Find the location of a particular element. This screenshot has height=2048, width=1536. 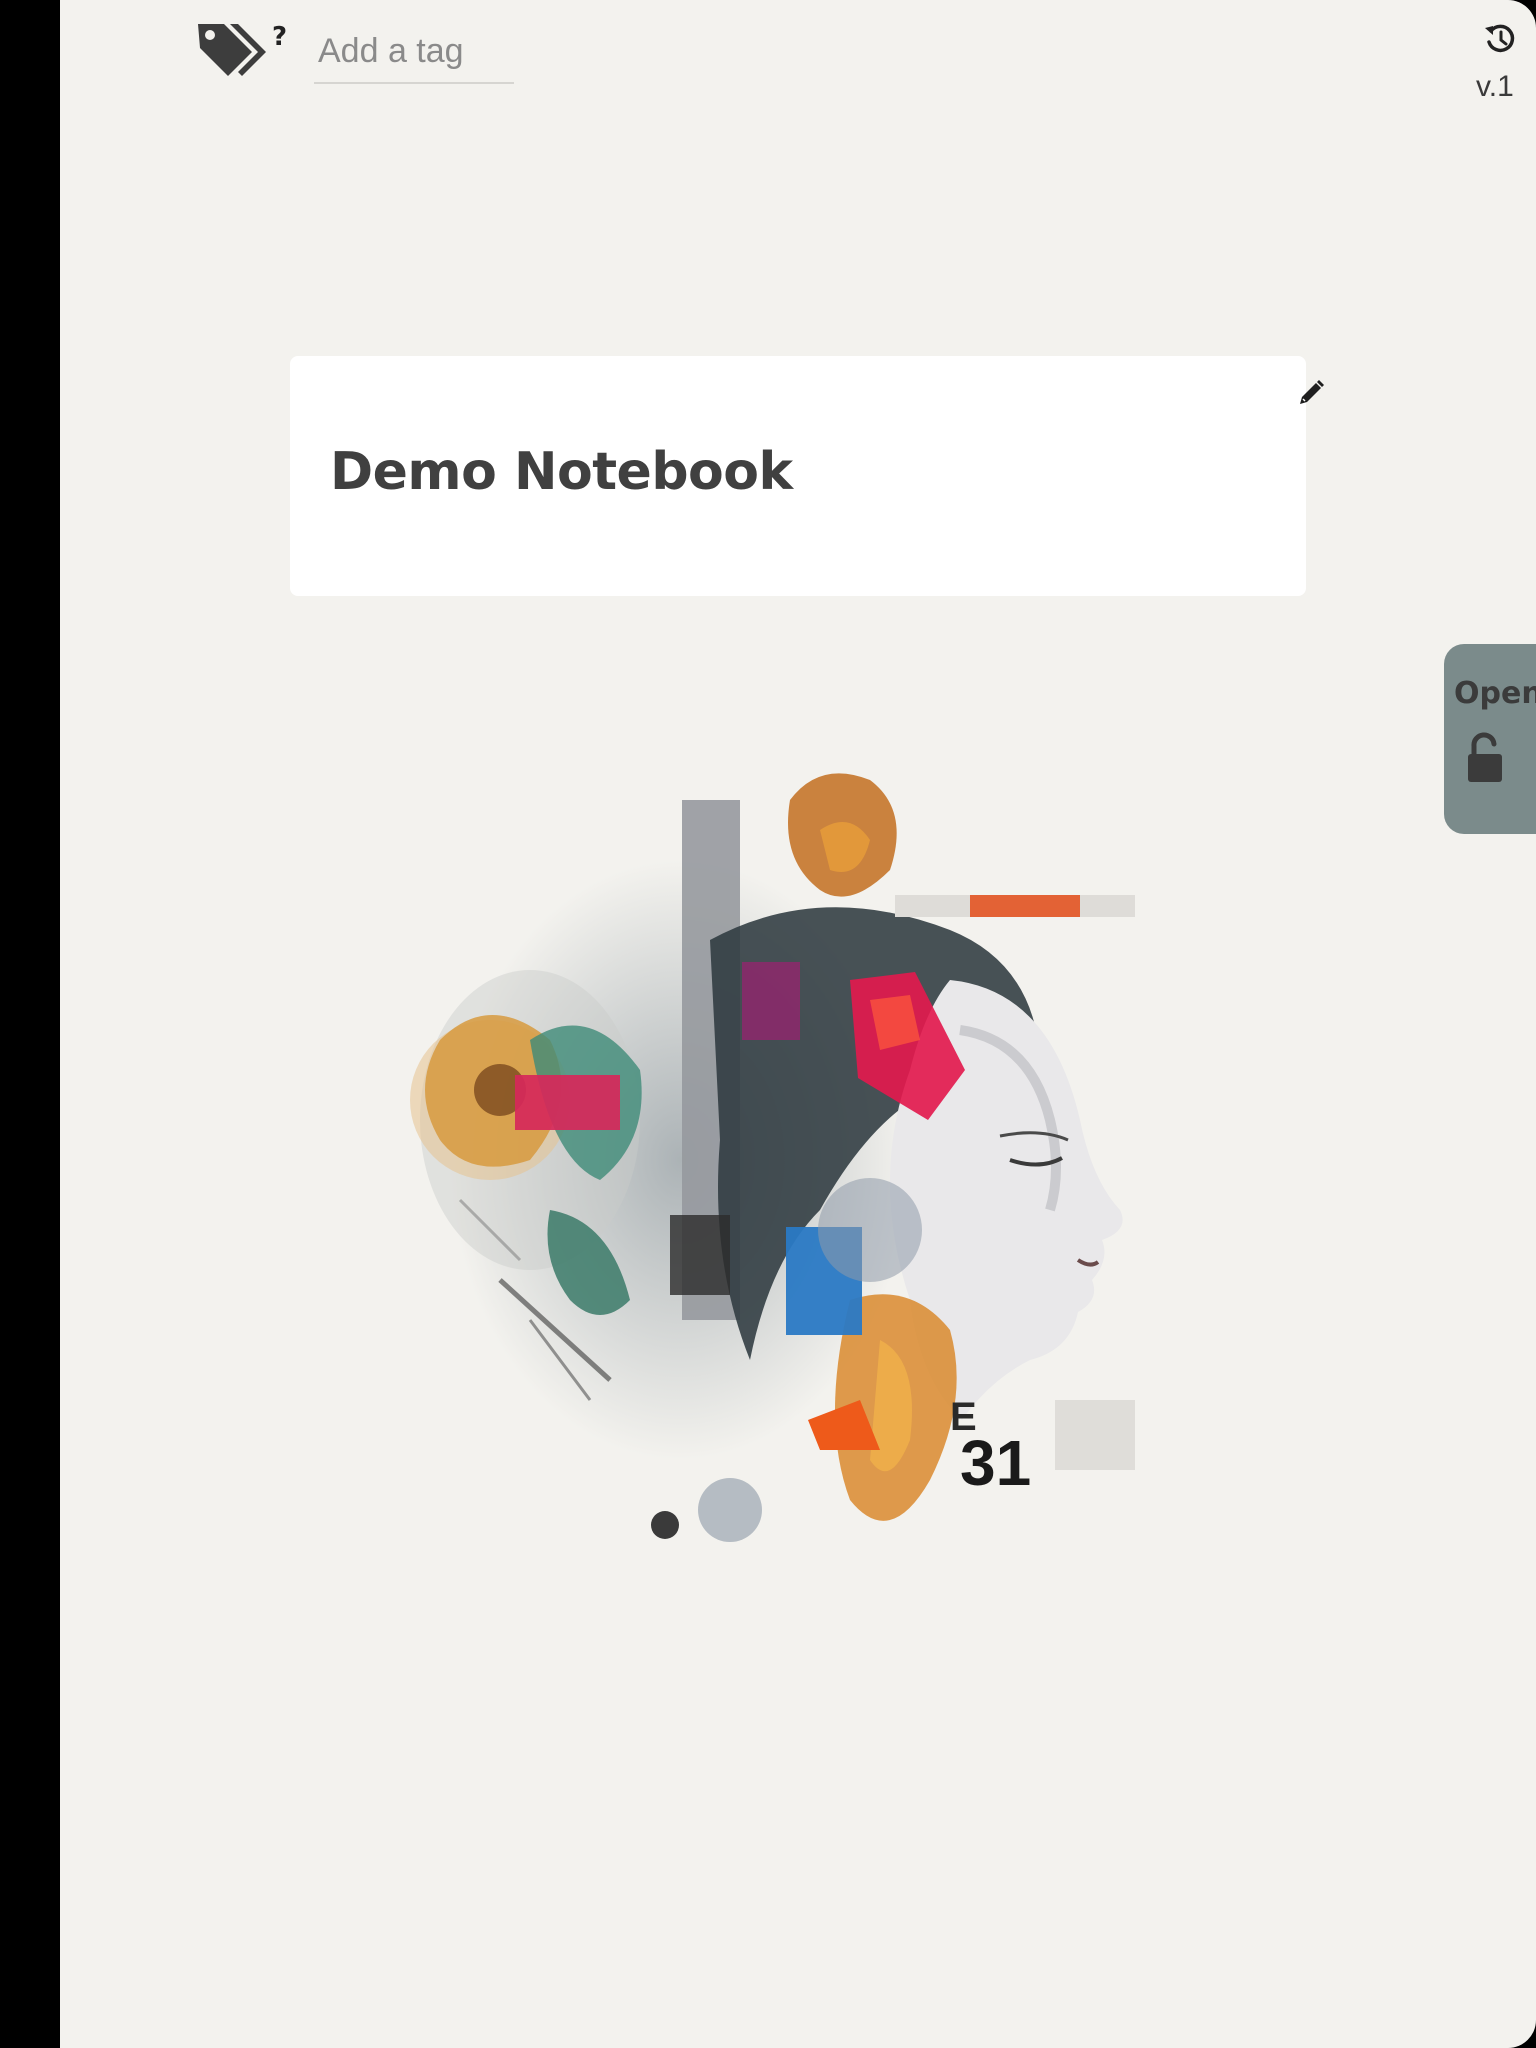

history-icon is located at coordinates (1500, 39).